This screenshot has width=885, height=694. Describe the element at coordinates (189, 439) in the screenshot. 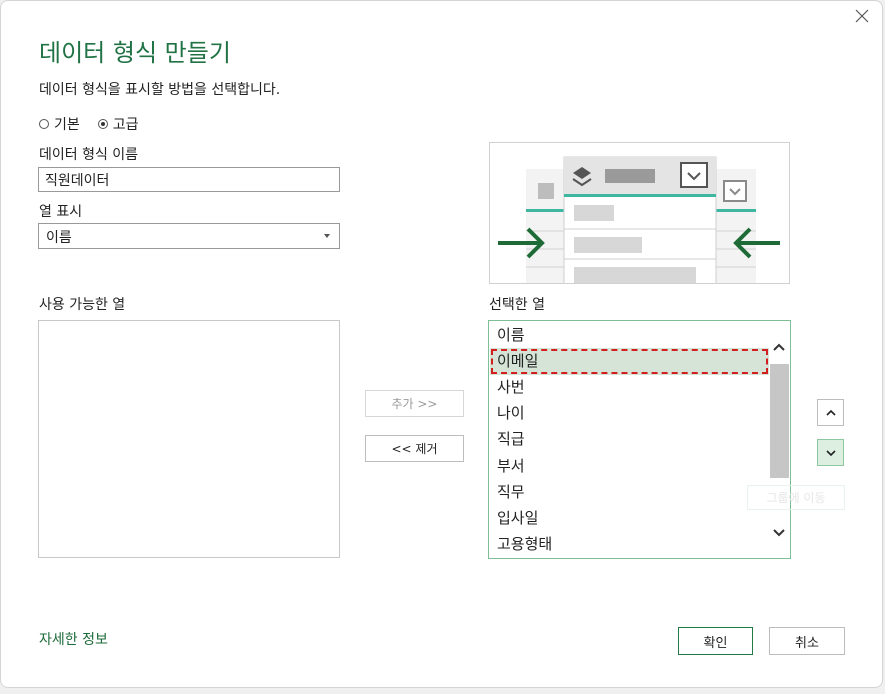

I see `available-columns-list` at that location.